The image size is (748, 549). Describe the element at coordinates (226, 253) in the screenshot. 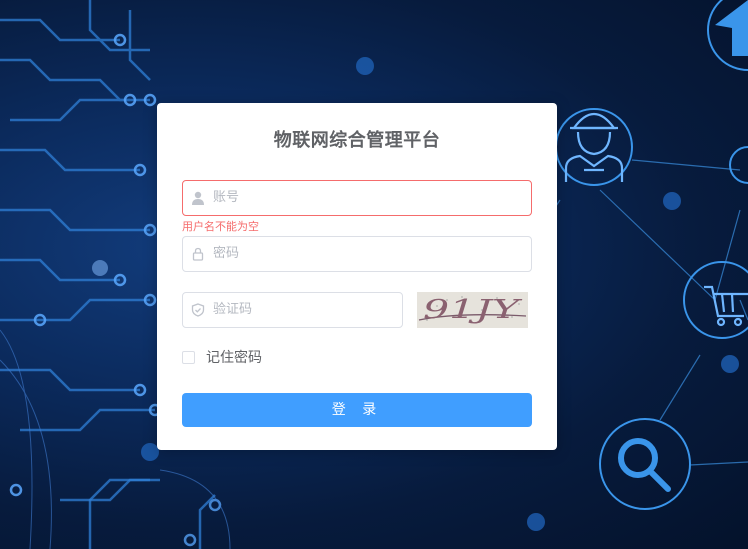

I see `password-placeholder: 密码` at that location.